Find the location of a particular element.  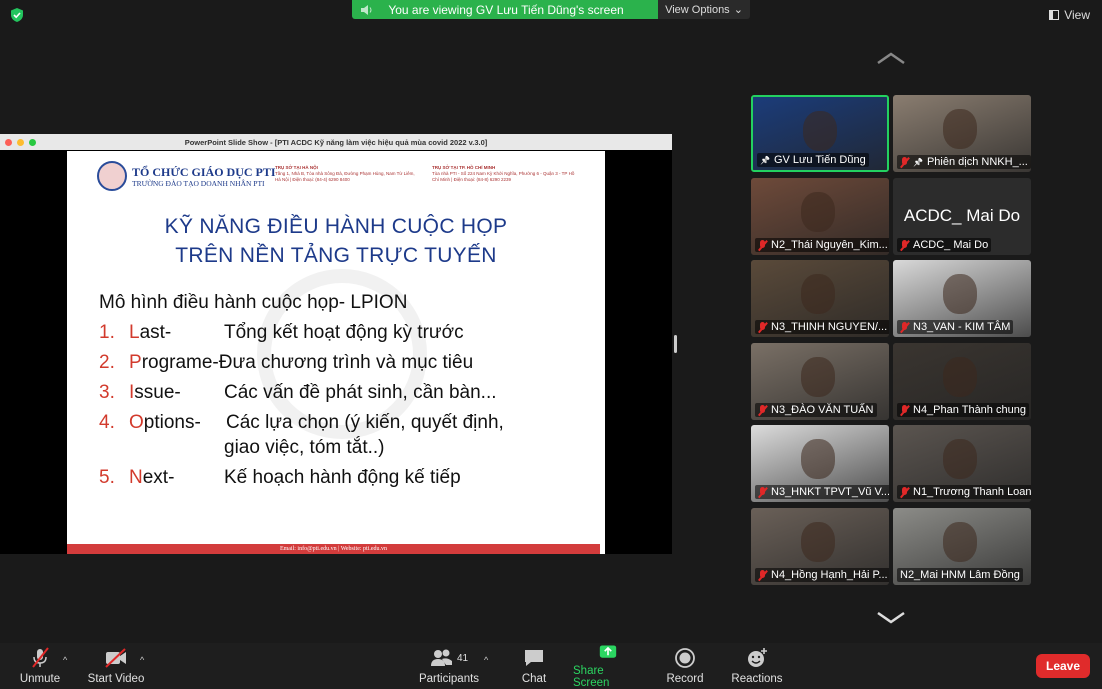

participant-name: GV Lưu Tiến Dũng is located at coordinates (819, 160).